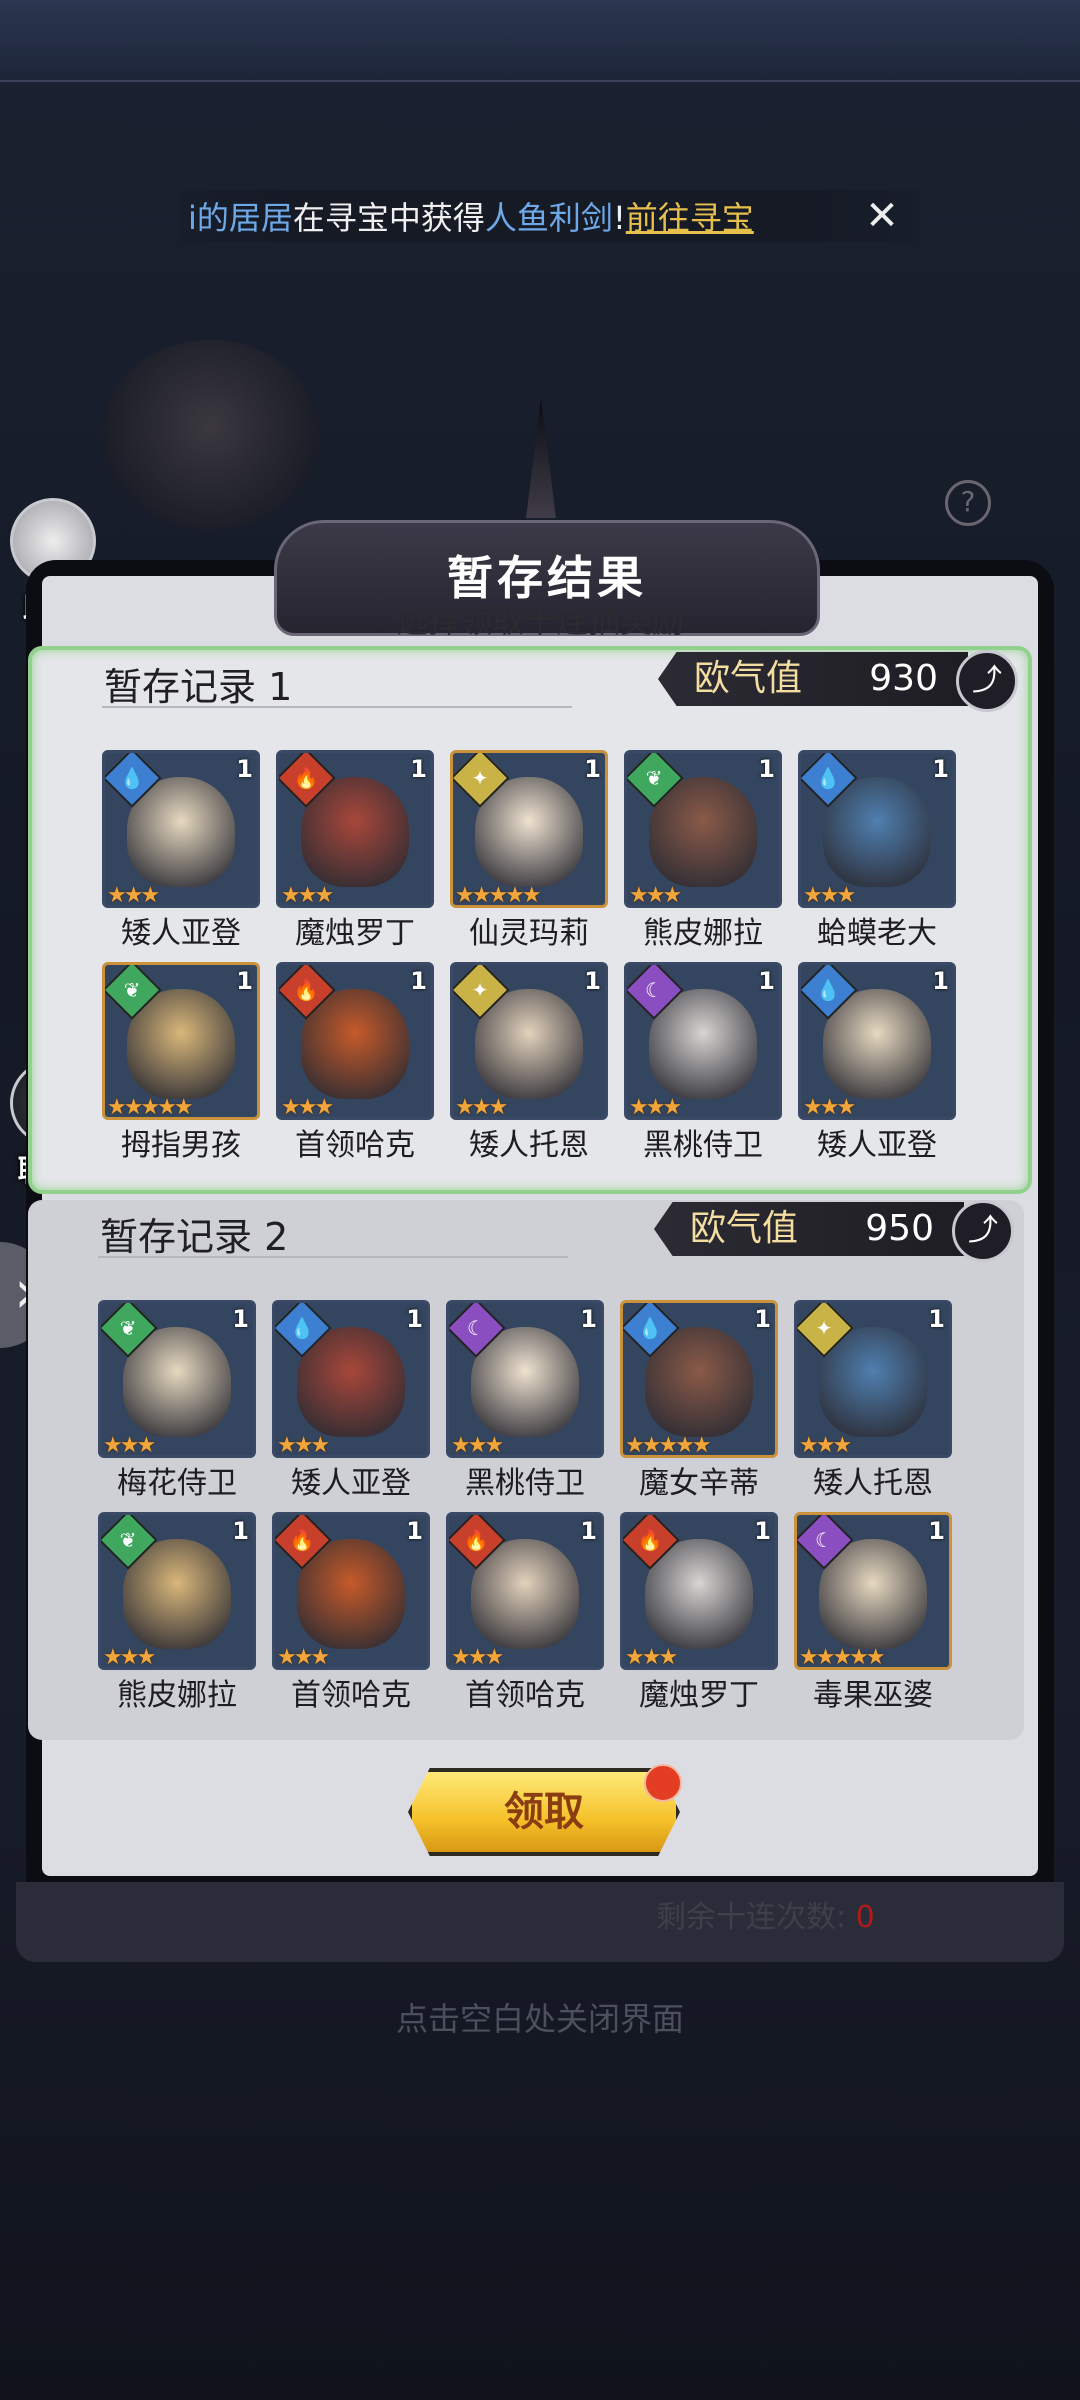  I want to click on hero-portrait: ✦ 1 ★★★★★, so click(529, 829).